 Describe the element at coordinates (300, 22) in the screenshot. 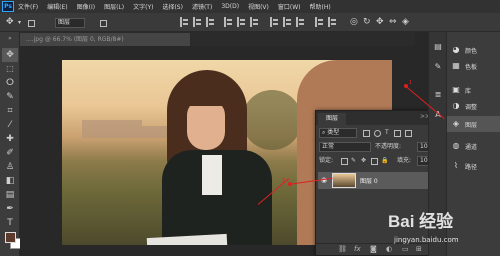

I see `align-bottom-icon` at that location.